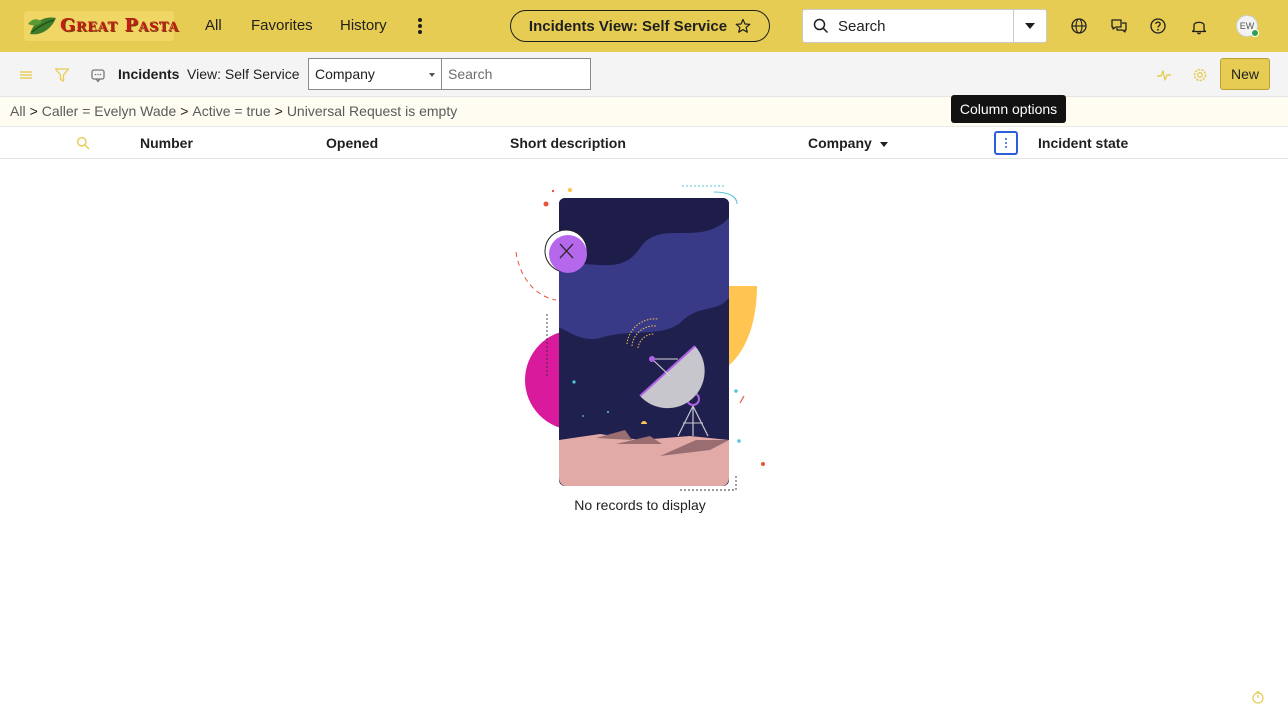 The image size is (1288, 718). I want to click on column-options-tooltip: Column options, so click(1008, 109).